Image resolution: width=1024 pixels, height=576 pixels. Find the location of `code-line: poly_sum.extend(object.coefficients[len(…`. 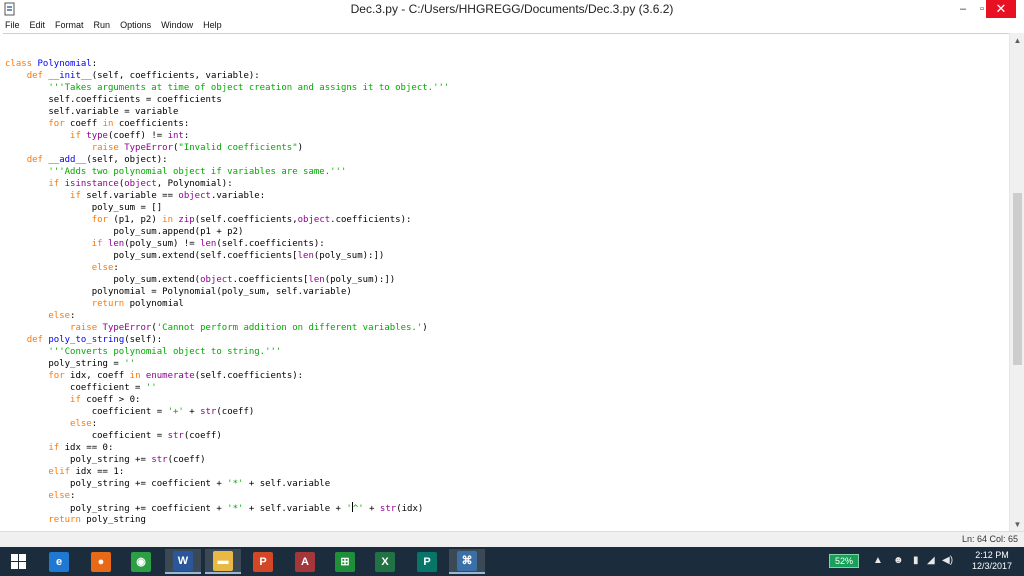

code-line: poly_sum.extend(object.coefficients[len(… is located at coordinates (227, 280).